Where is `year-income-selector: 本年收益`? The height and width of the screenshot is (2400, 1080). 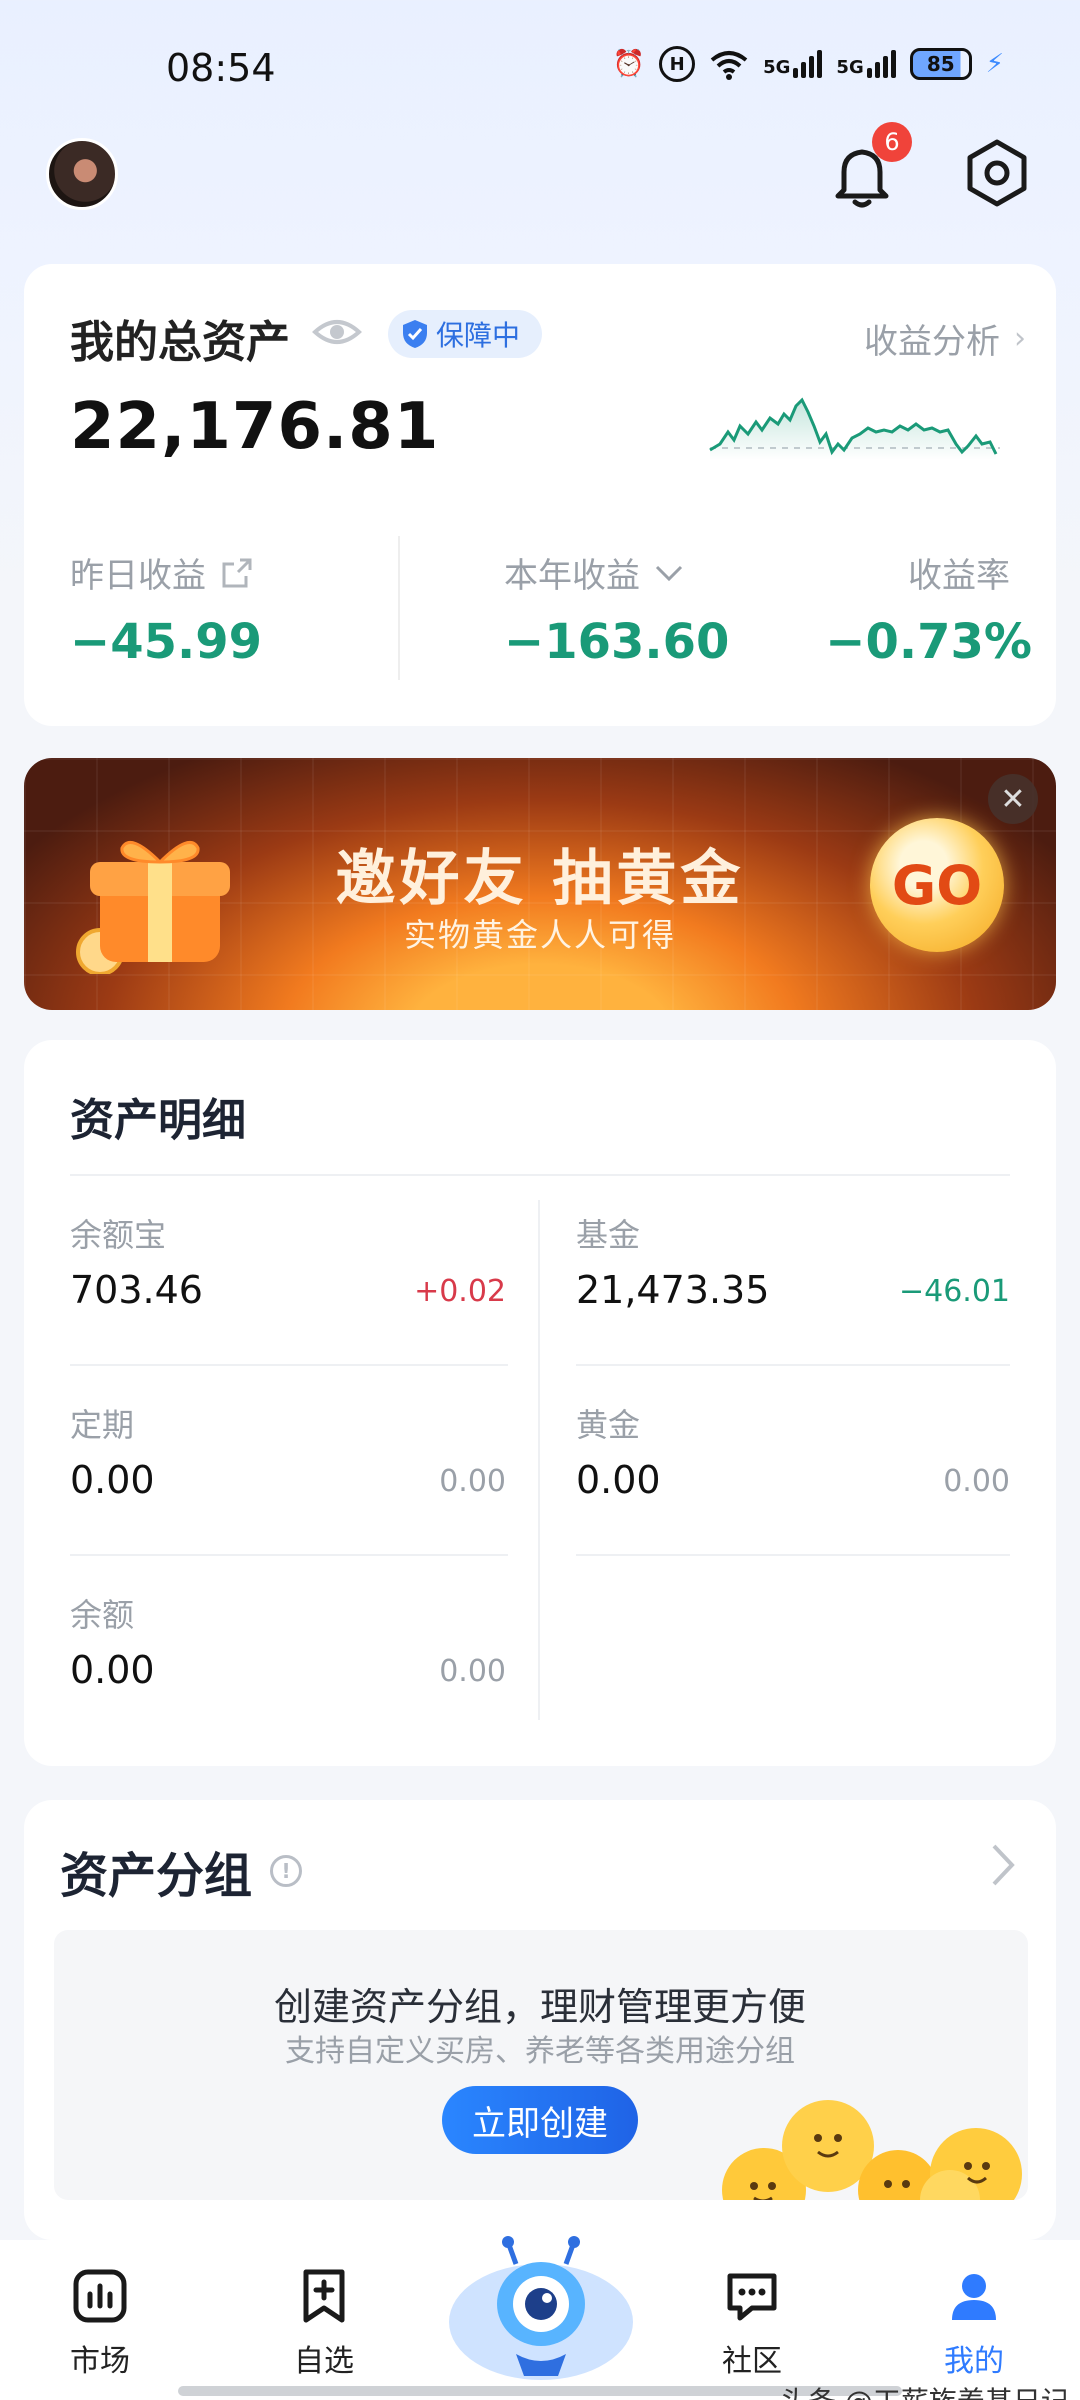 year-income-selector: 本年收益 is located at coordinates (594, 572).